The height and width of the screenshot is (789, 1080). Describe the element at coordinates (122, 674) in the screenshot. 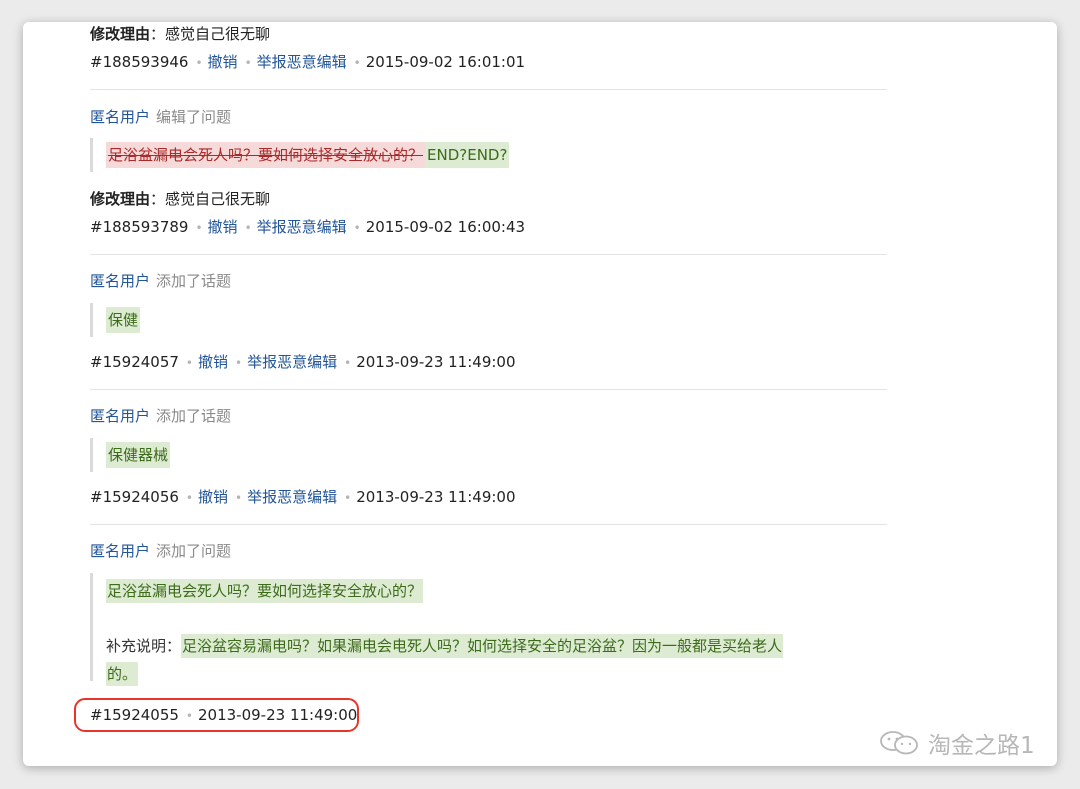

I see `supplement-text-cont: 的。` at that location.